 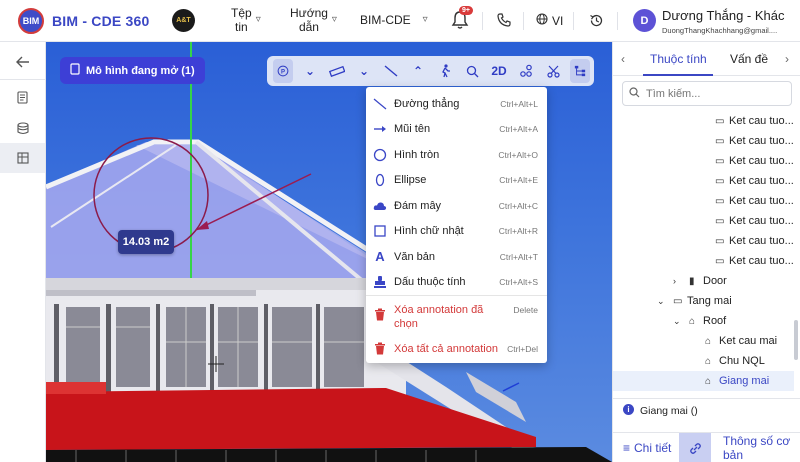 What do you see at coordinates (526, 71) in the screenshot?
I see `network-icon` at bounding box center [526, 71].